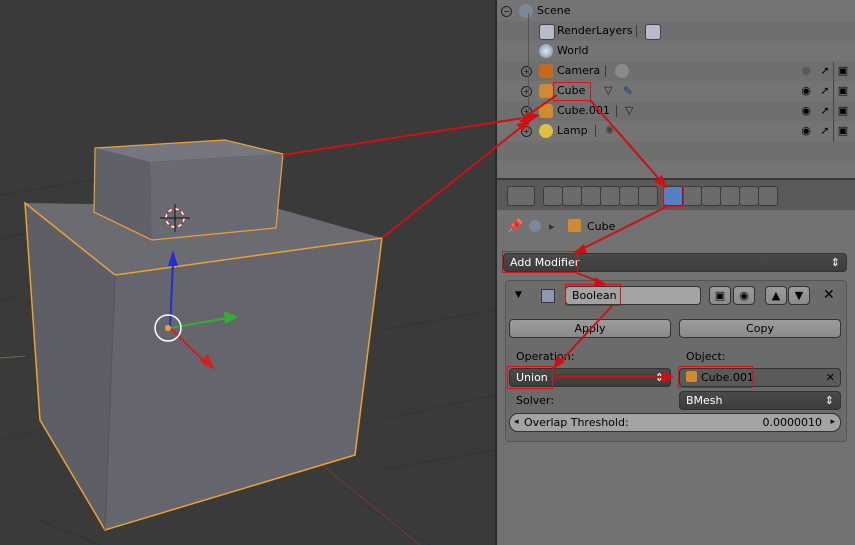  What do you see at coordinates (806, 71) in the screenshot?
I see `eye-icon: ●` at bounding box center [806, 71].